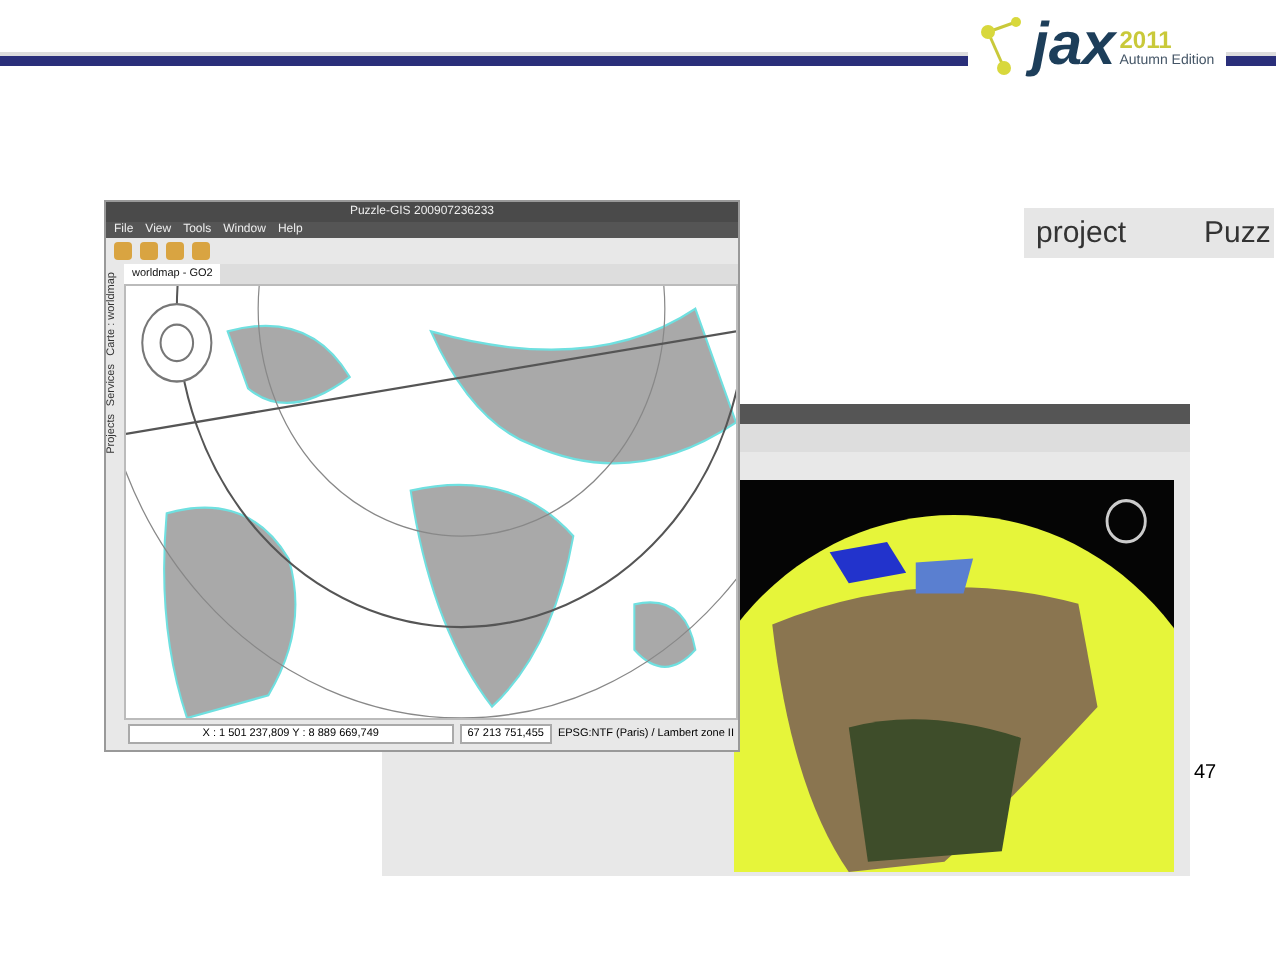 This screenshot has width=1276, height=956. I want to click on page-number: 47, so click(1205, 773).